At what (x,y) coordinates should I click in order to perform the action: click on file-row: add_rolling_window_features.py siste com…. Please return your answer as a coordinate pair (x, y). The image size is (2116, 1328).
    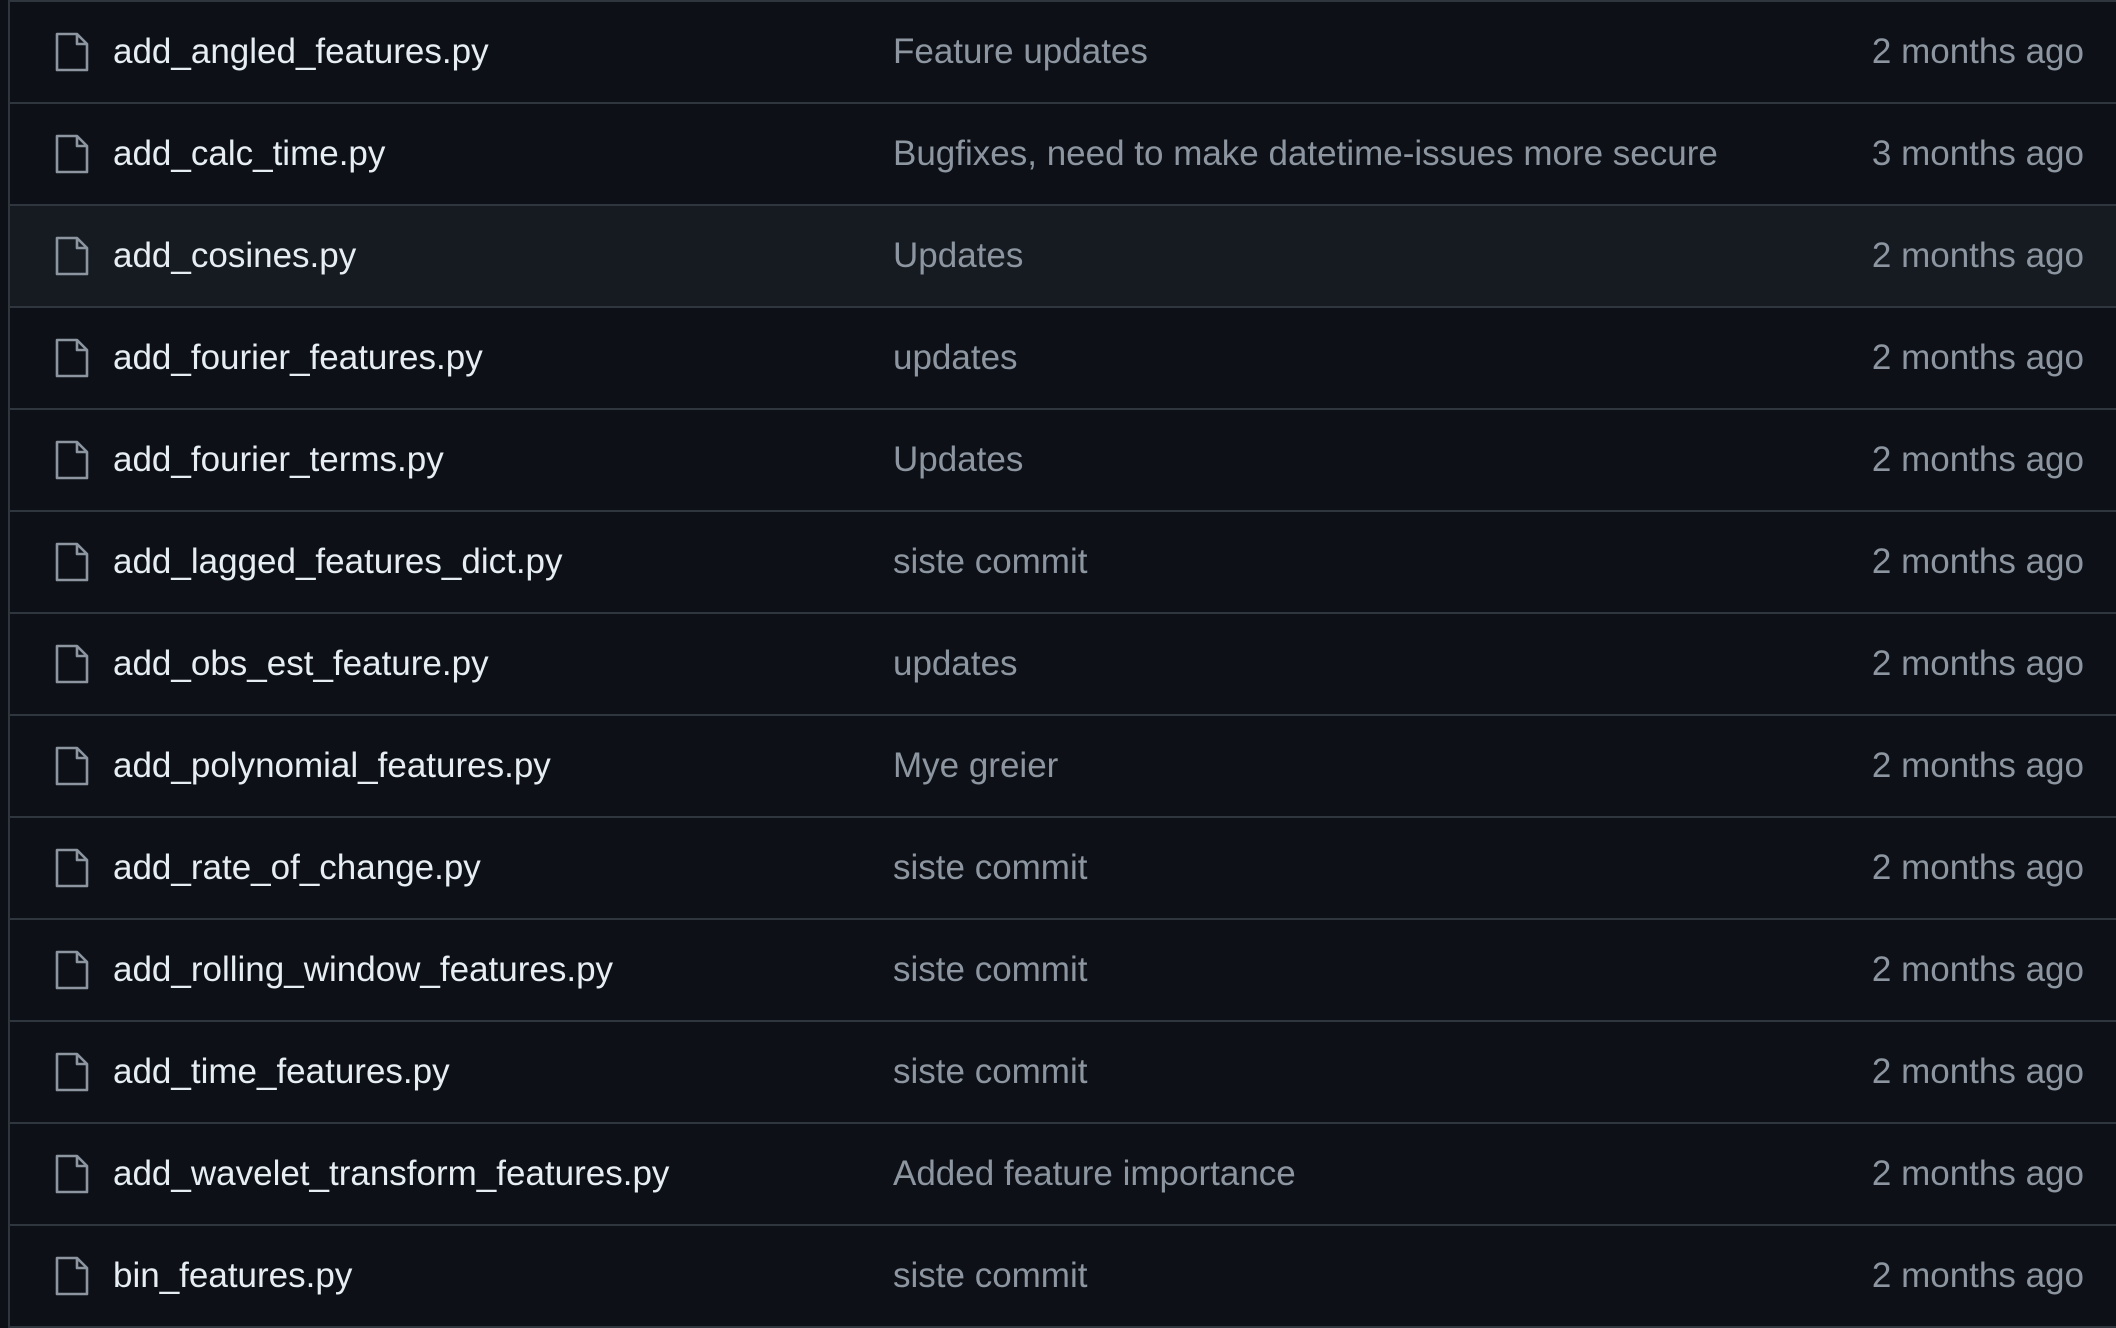
    Looking at the image, I should click on (1063, 971).